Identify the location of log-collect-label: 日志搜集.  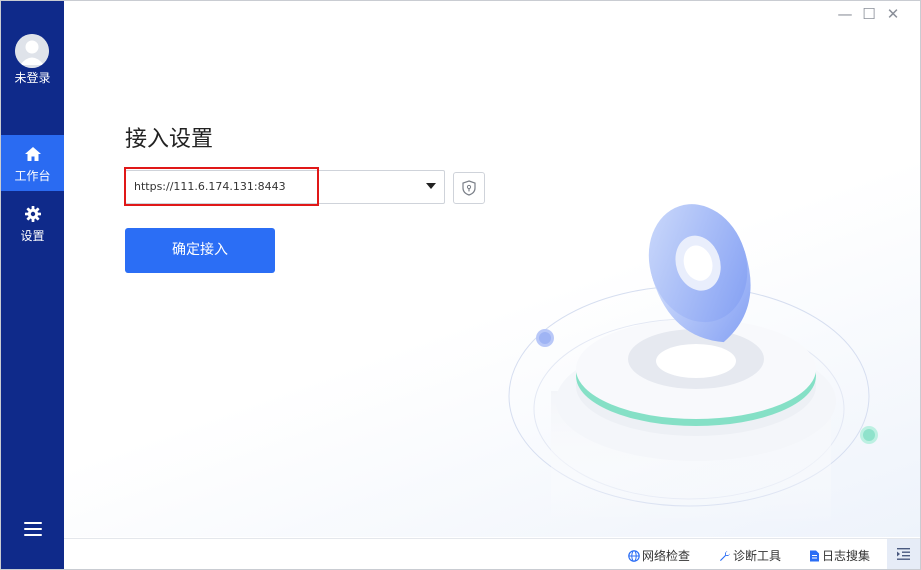
(846, 556).